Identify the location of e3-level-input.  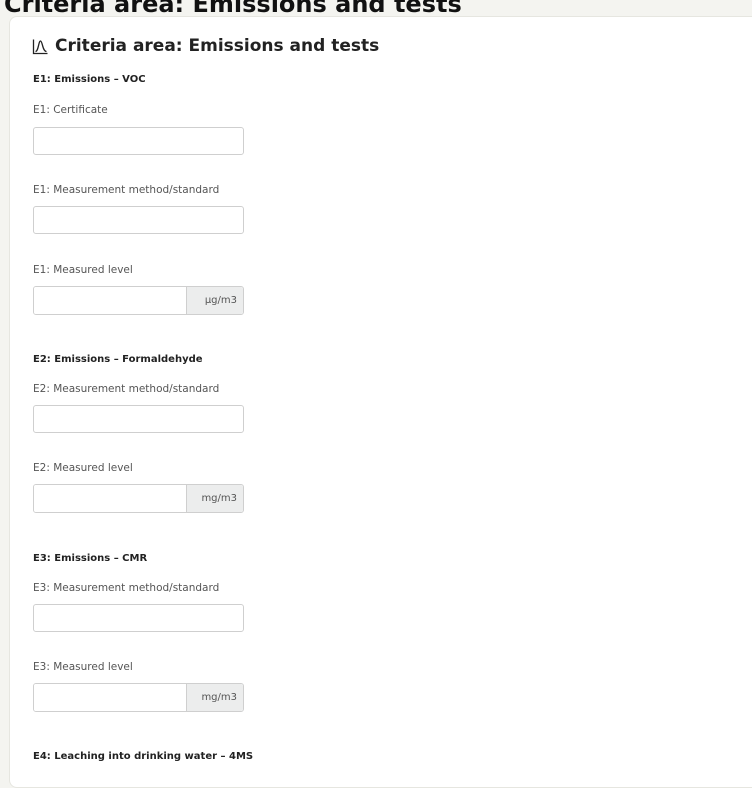
(110, 697).